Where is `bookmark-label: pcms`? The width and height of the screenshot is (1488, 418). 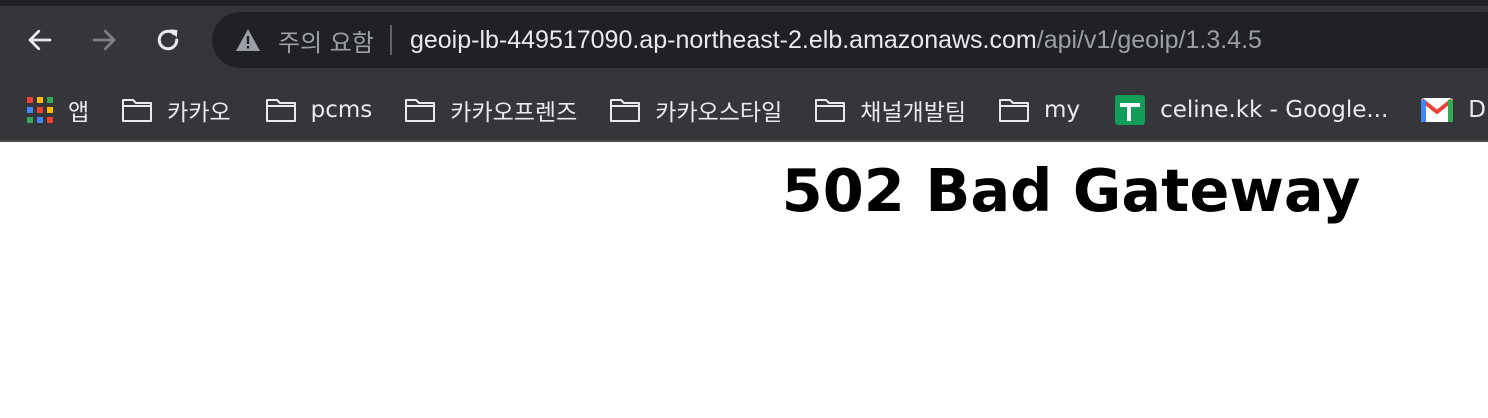 bookmark-label: pcms is located at coordinates (341, 110).